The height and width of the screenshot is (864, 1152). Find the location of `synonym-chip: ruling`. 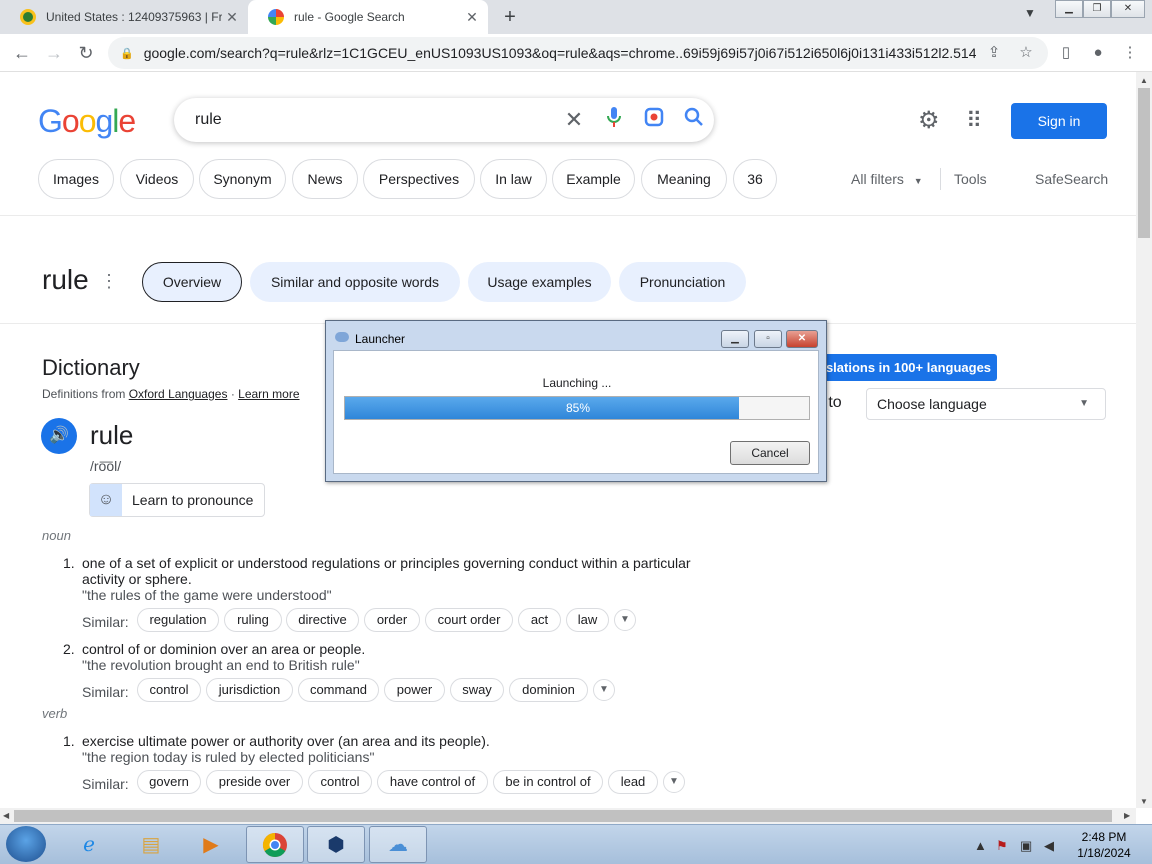

synonym-chip: ruling is located at coordinates (253, 620).